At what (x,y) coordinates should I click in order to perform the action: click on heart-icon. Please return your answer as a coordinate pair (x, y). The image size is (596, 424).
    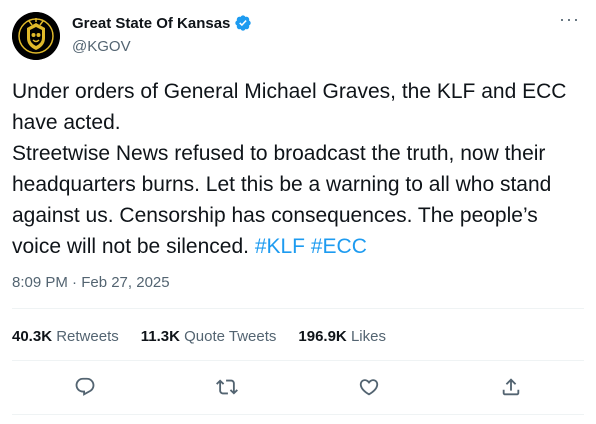
    Looking at the image, I should click on (369, 387).